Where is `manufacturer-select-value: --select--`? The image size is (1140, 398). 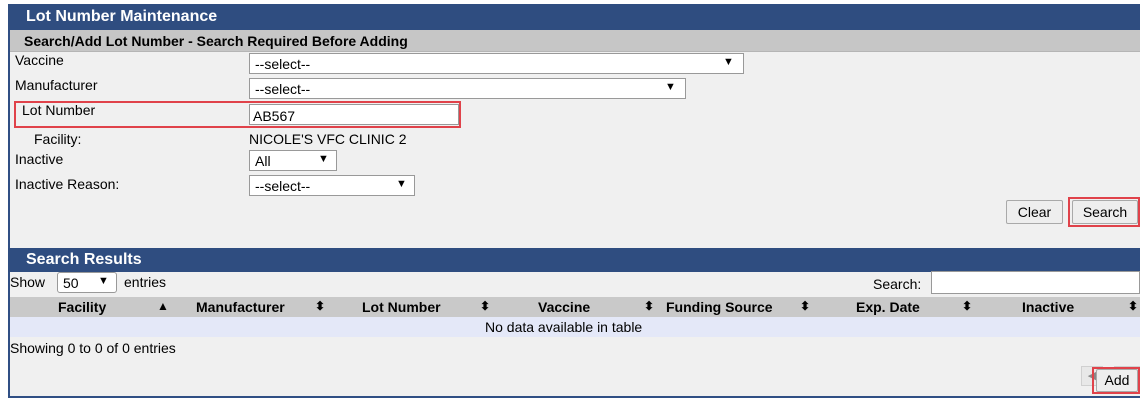
manufacturer-select-value: --select-- is located at coordinates (283, 89).